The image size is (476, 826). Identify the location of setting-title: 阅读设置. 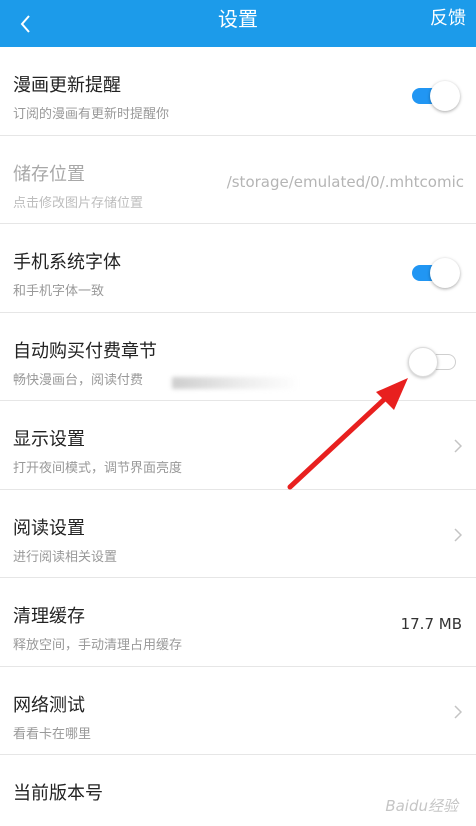
(49, 528).